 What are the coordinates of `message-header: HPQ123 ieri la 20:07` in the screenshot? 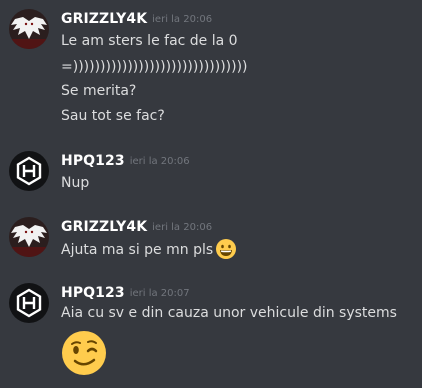 It's located at (125, 291).